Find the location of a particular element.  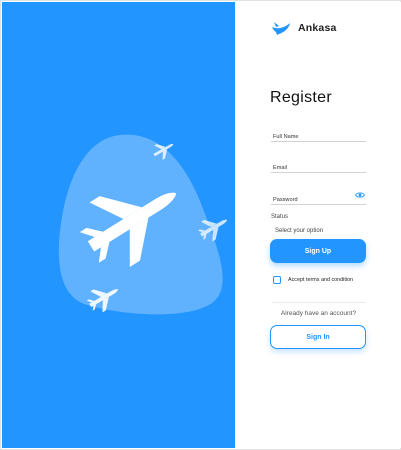

email-field is located at coordinates (318, 166).